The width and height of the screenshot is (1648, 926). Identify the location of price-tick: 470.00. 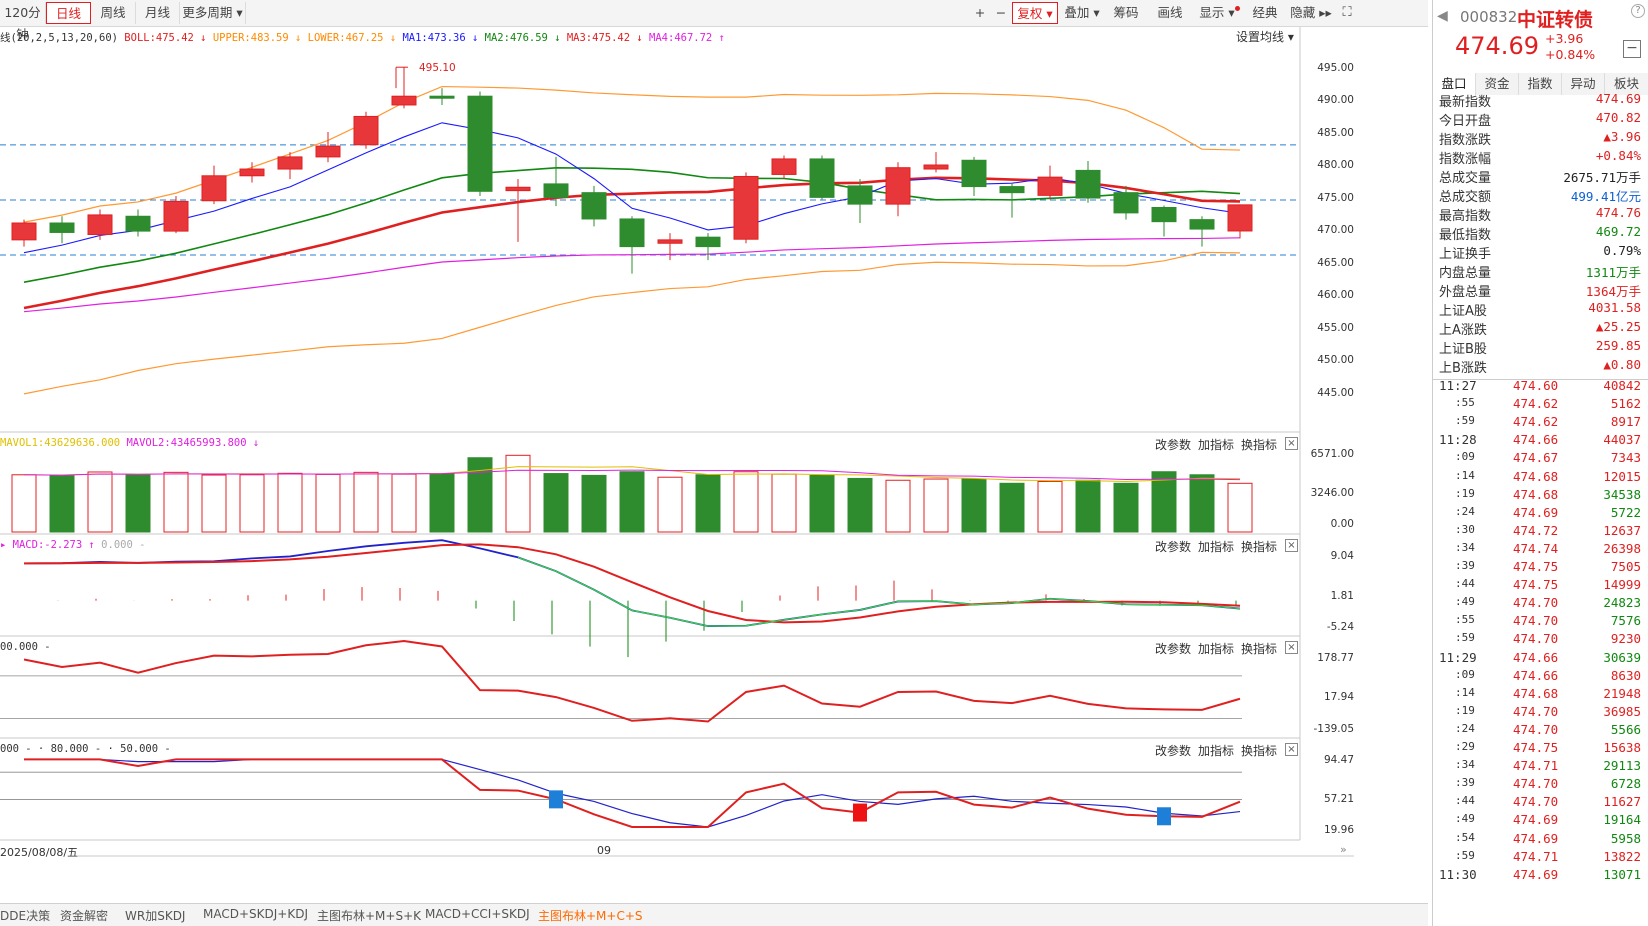
(1335, 230).